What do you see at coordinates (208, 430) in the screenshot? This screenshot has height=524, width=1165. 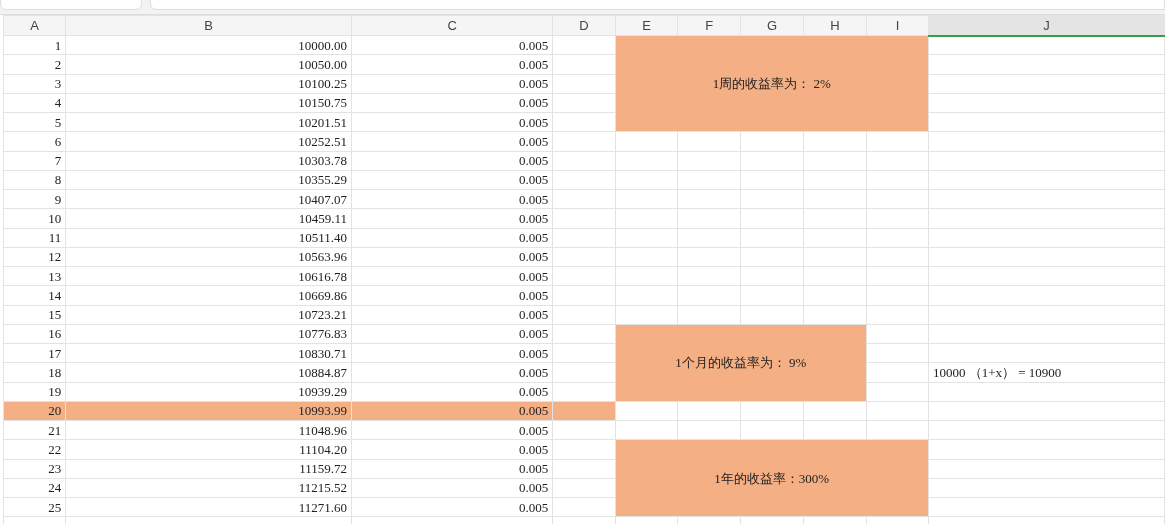 I see `table-cell: 11048.96` at bounding box center [208, 430].